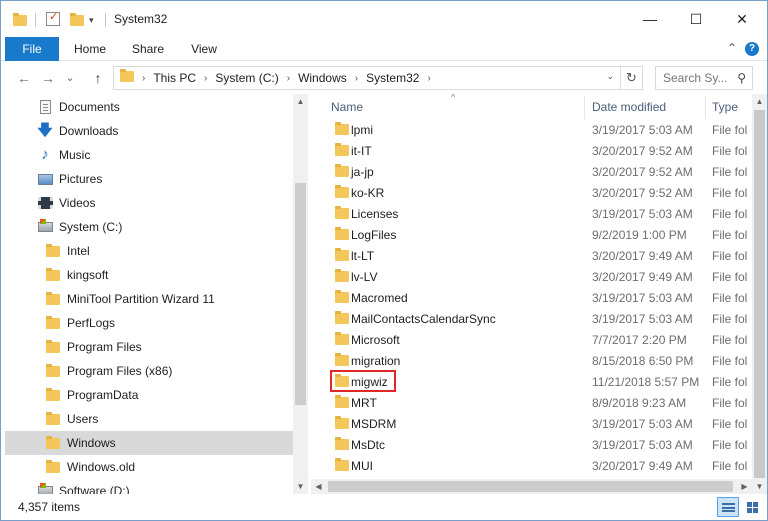  What do you see at coordinates (647, 107) in the screenshot?
I see `column-header-date-modified: Date modified` at bounding box center [647, 107].